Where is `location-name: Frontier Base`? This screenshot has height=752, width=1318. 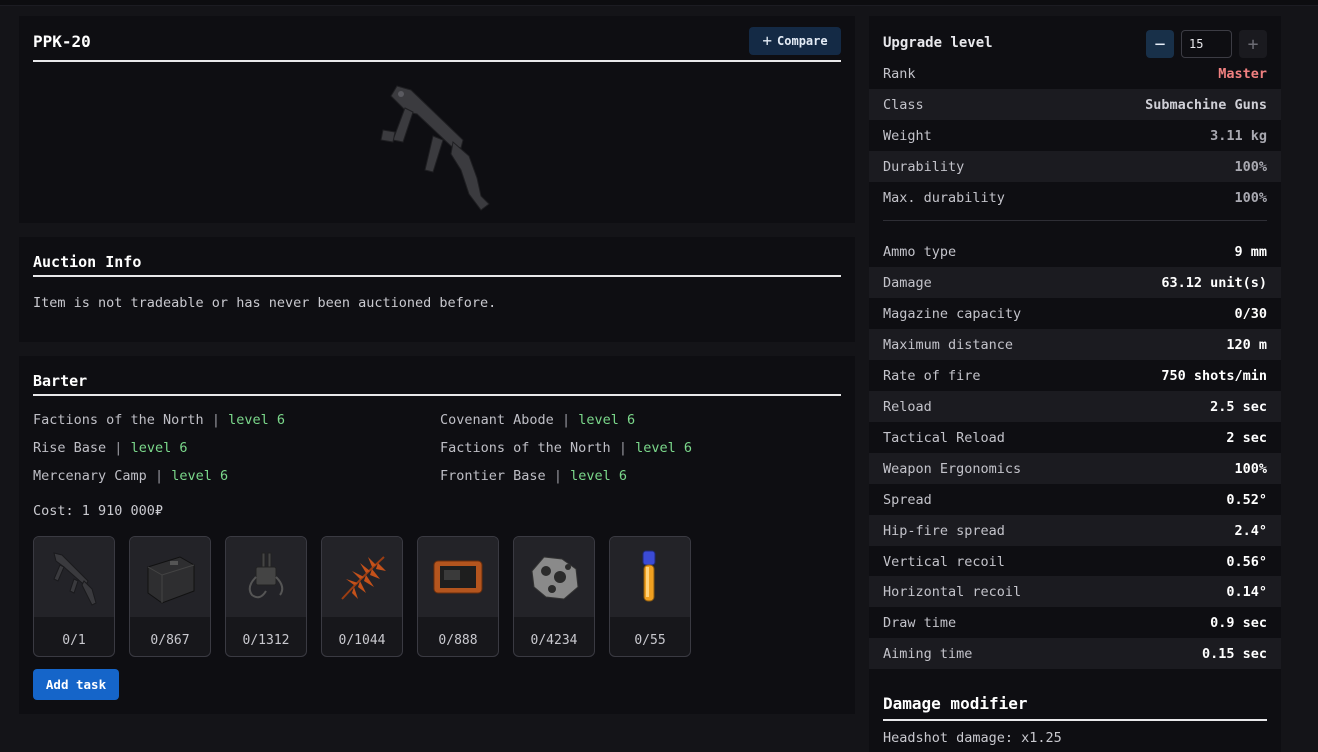
location-name: Frontier Base is located at coordinates (493, 476).